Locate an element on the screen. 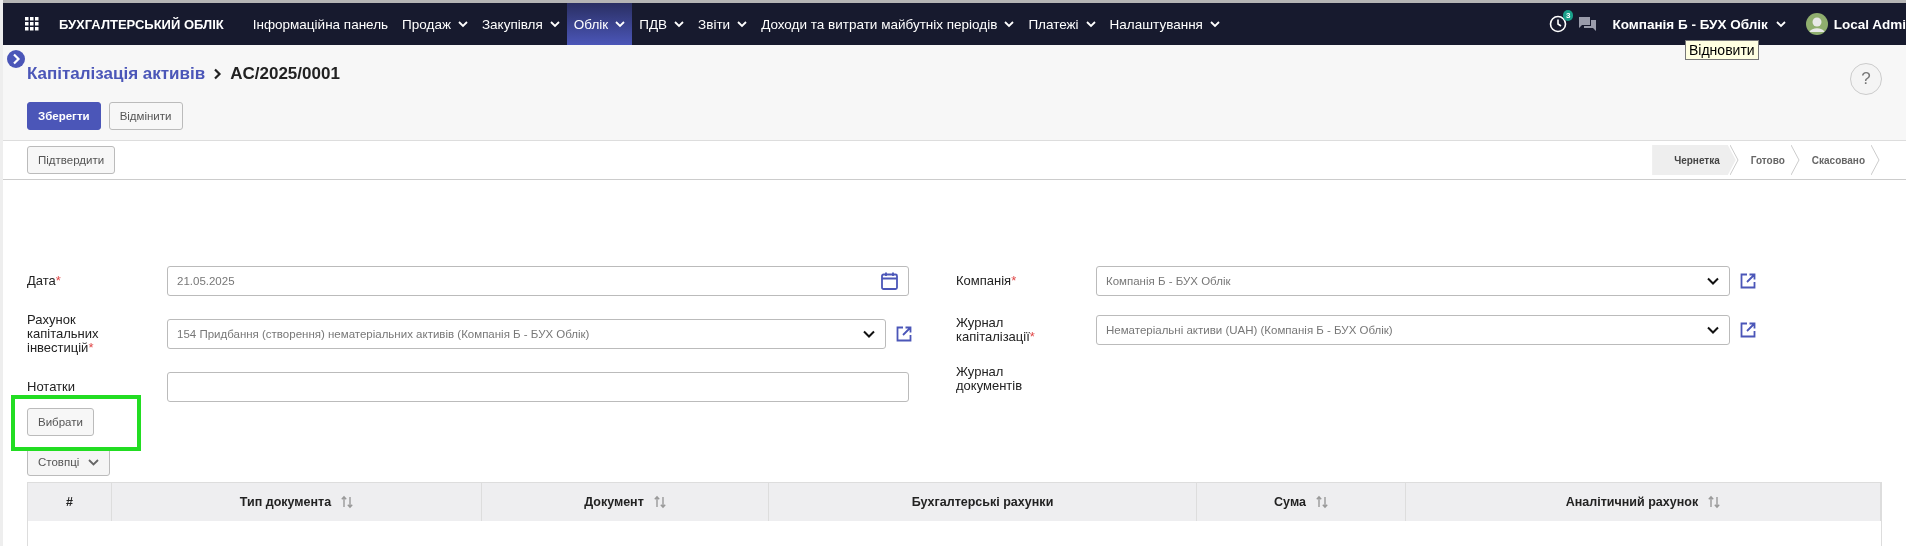  confirm-button: Підтвердити is located at coordinates (71, 160).